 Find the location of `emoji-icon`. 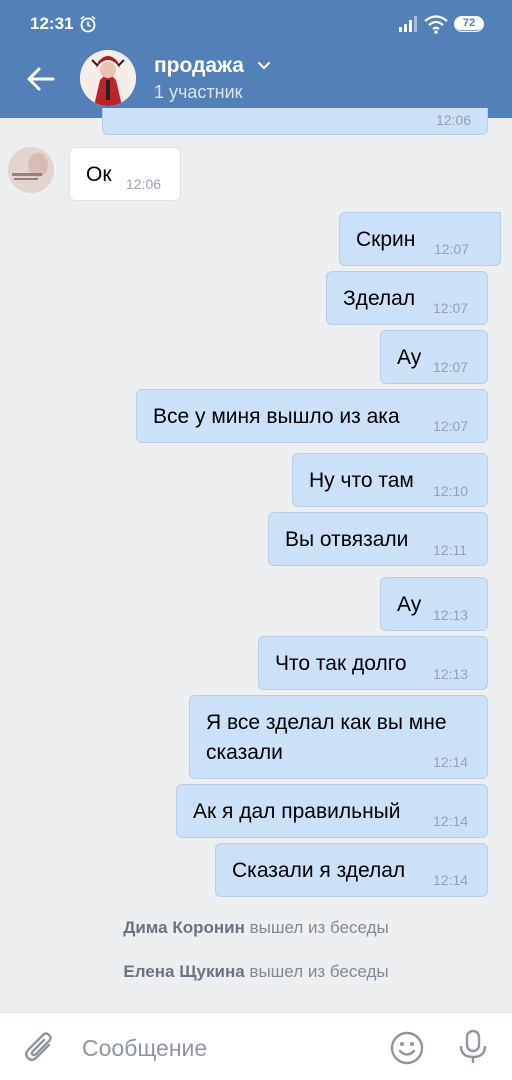

emoji-icon is located at coordinates (407, 1048).